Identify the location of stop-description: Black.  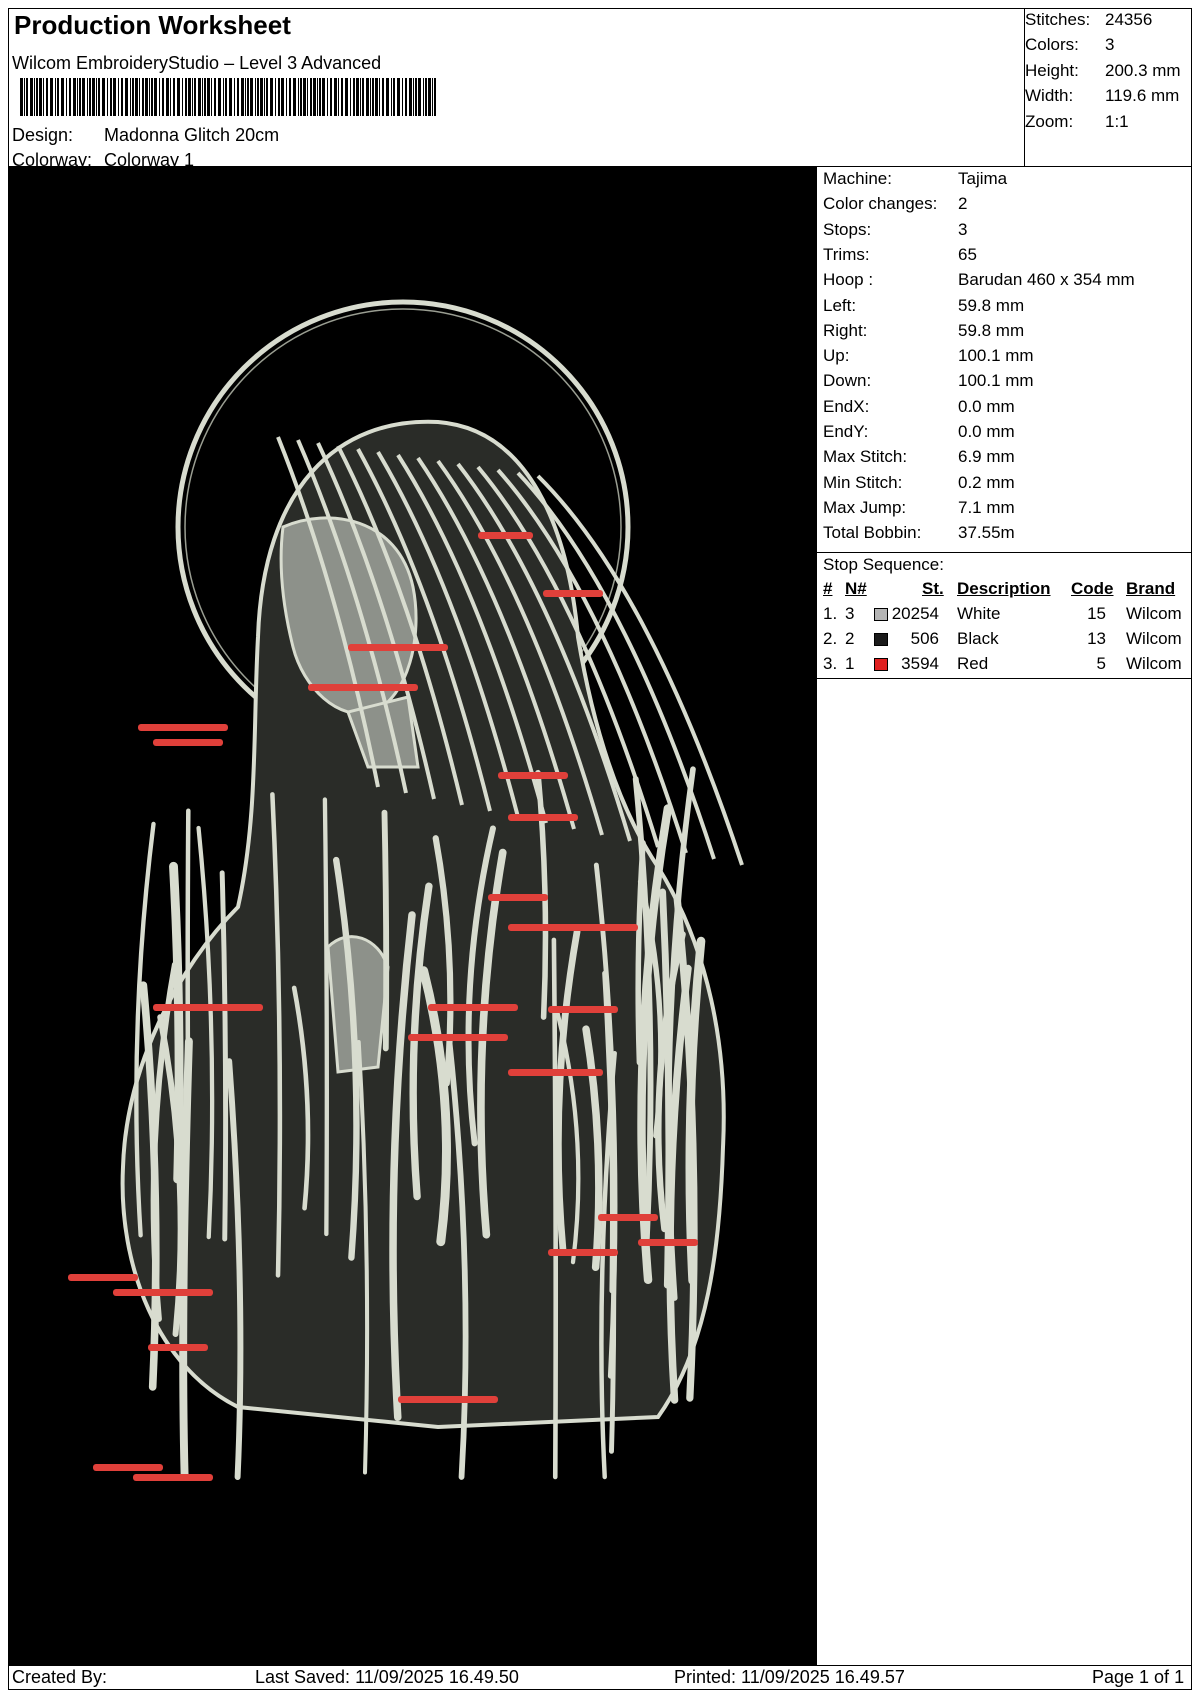
(978, 638).